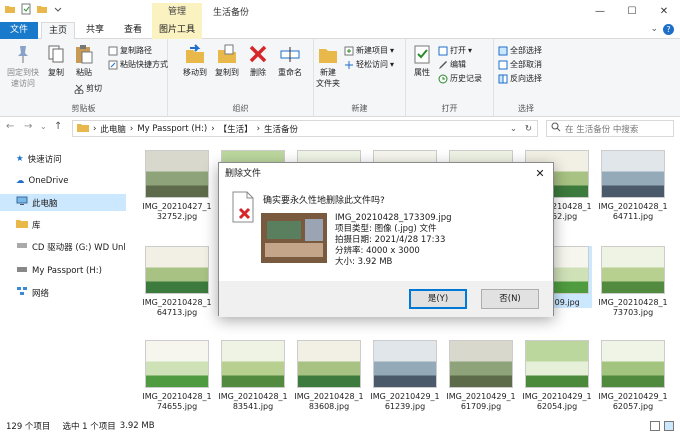 Image resolution: width=680 pixels, height=435 pixels. Describe the element at coordinates (236, 129) in the screenshot. I see `breadcrumb-life: 【生活】` at that location.